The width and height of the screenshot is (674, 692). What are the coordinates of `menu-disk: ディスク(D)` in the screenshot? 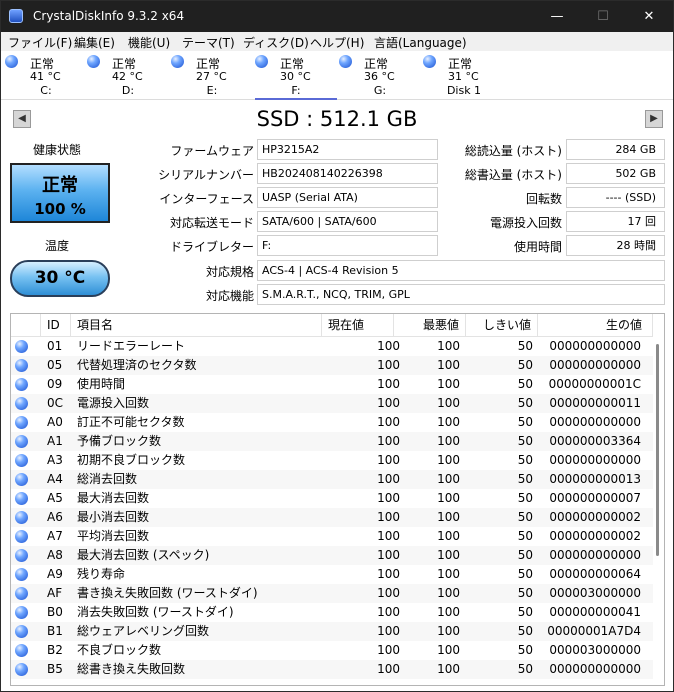 It's located at (276, 42).